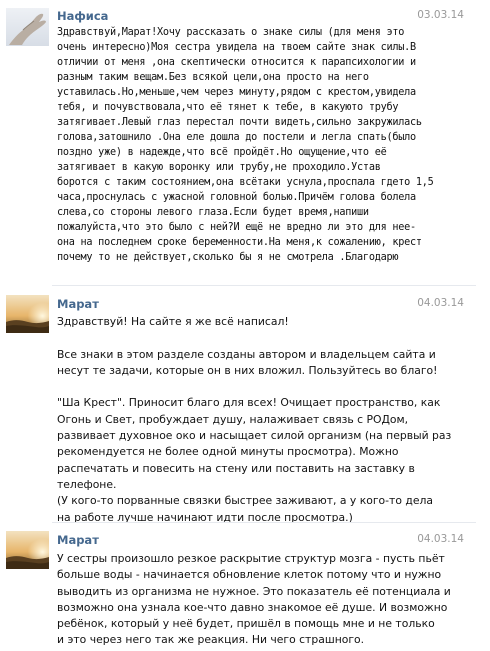 The image size is (490, 651). Describe the element at coordinates (82, 16) in the screenshot. I see `author-name: Нафиса` at that location.